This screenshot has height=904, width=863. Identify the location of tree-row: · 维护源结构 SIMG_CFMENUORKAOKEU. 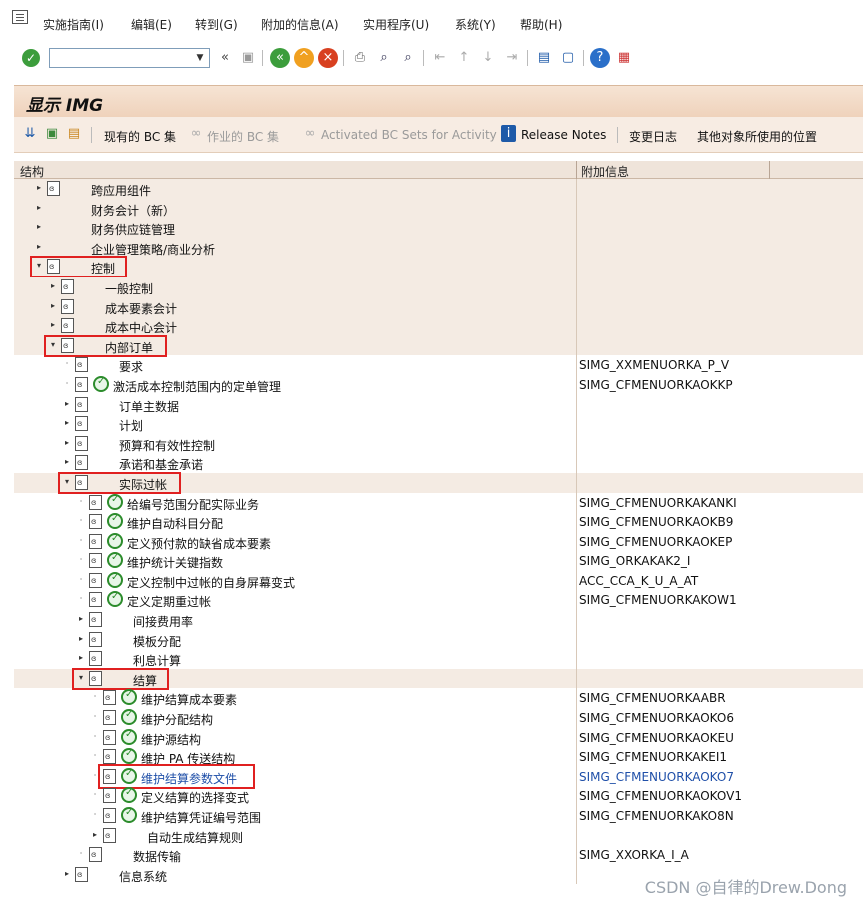
(438, 737).